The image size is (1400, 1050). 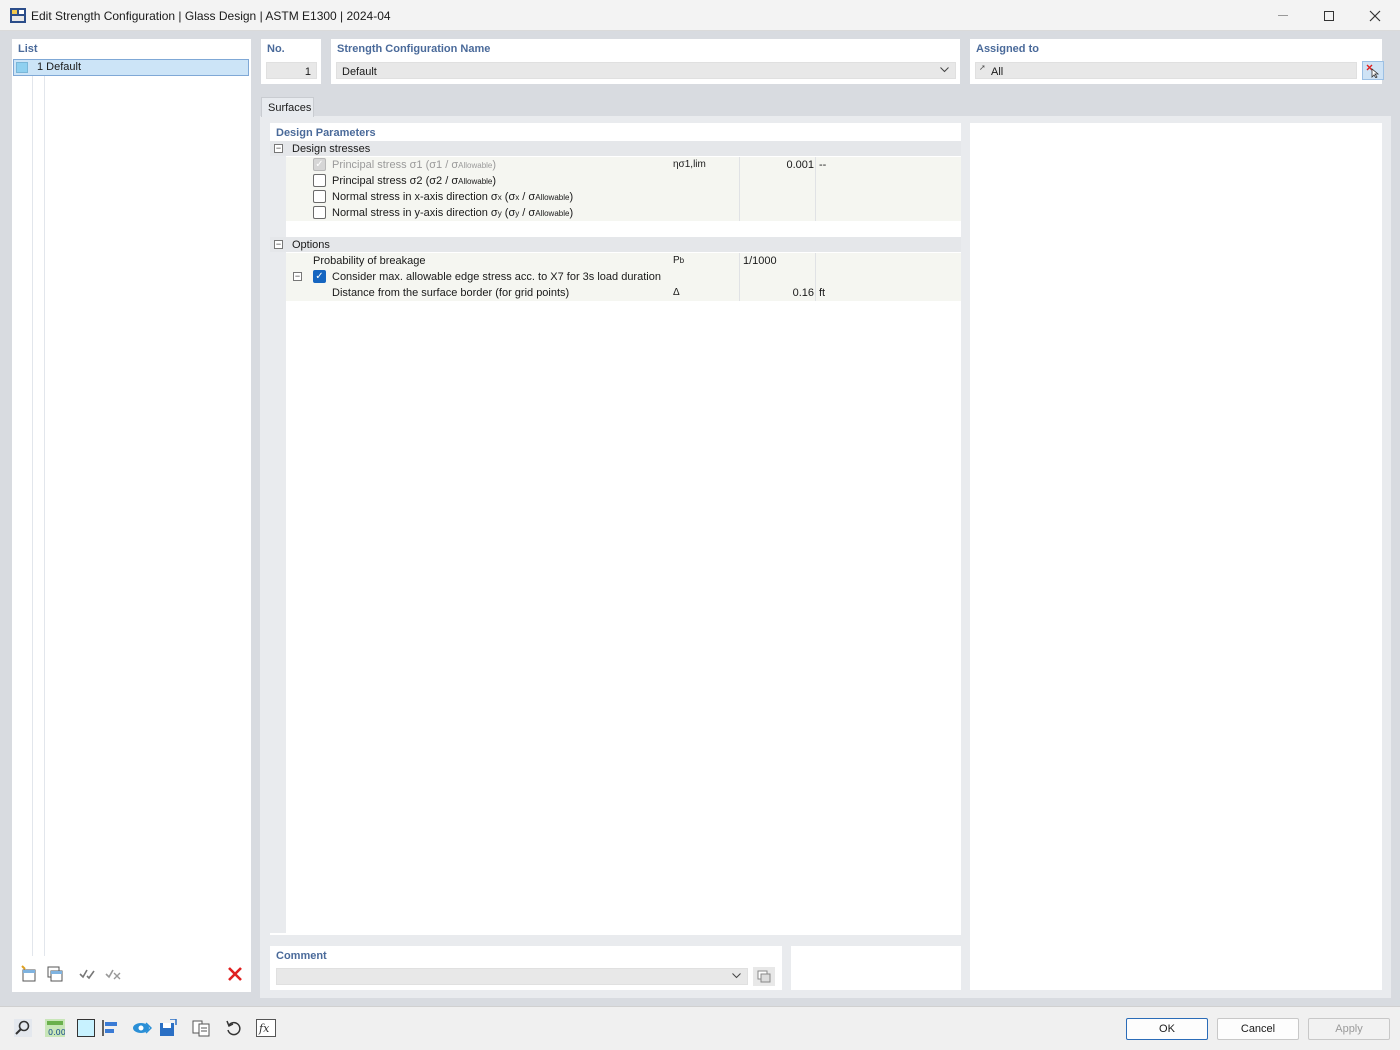 I want to click on comment-panel: Comment, so click(x=526, y=968).